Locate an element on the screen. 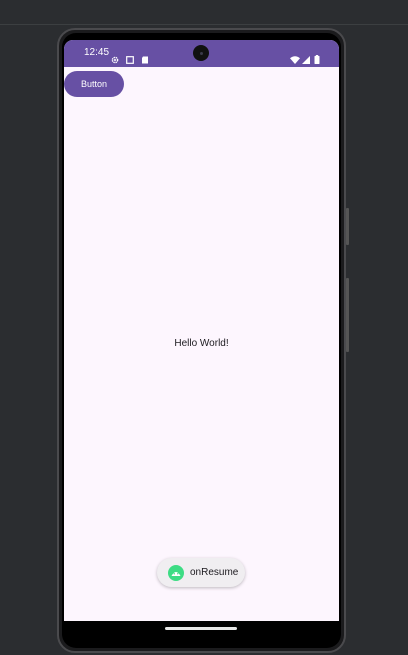 This screenshot has width=408, height=655. front-camera is located at coordinates (201, 53).